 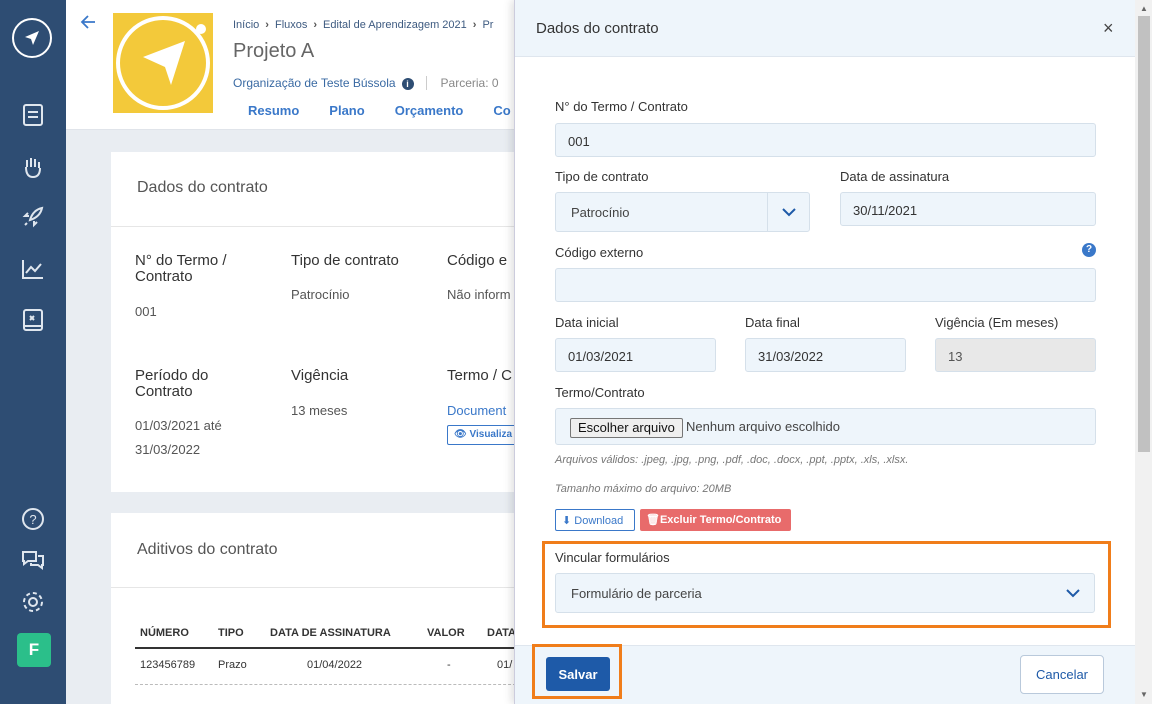 I want to click on start-date-input: 01/03/2021, so click(x=635, y=355).